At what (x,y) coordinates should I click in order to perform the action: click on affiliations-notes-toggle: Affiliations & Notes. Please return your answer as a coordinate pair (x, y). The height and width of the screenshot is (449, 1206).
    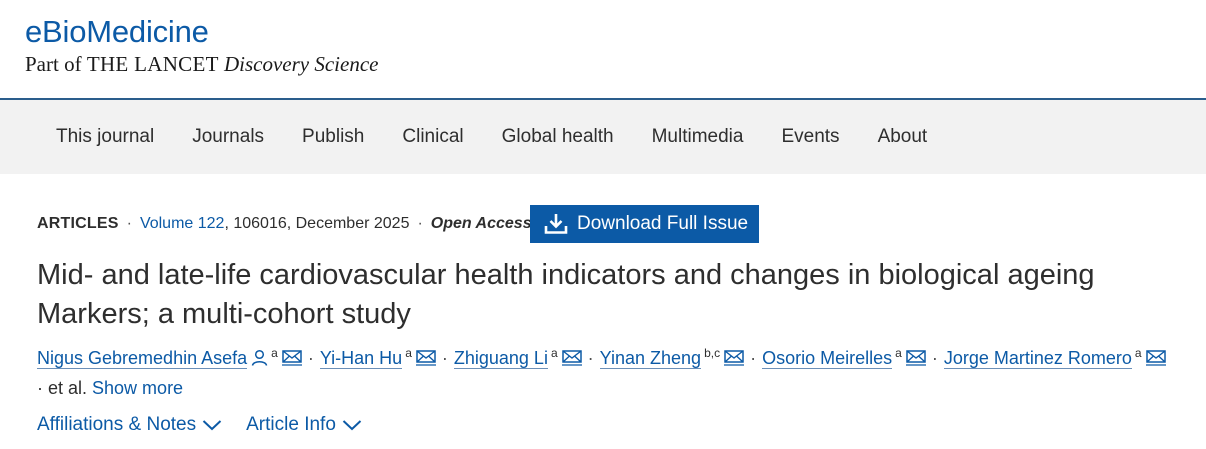
    Looking at the image, I should click on (129, 425).